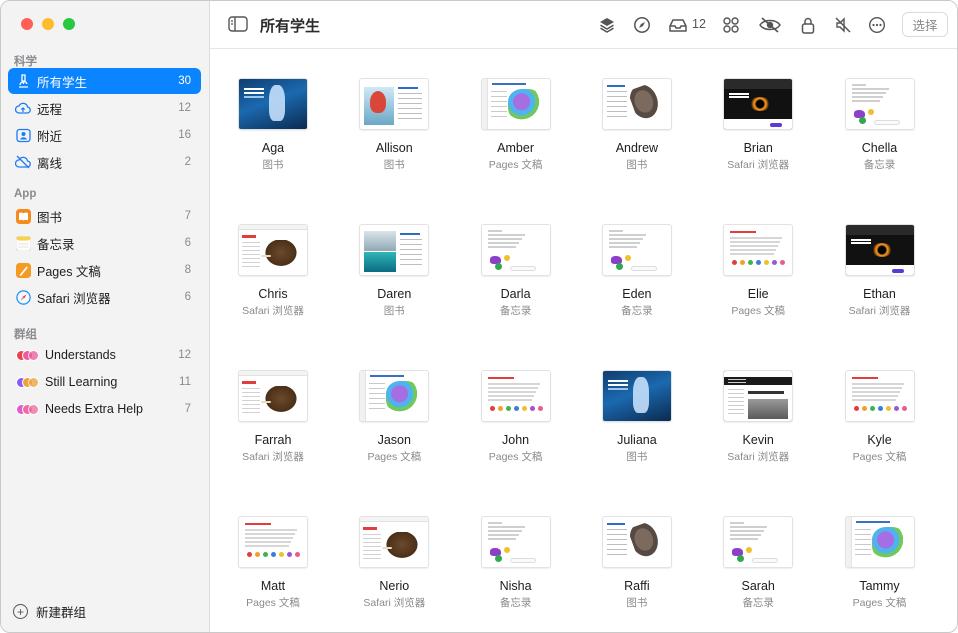 This screenshot has width=958, height=633. Describe the element at coordinates (49, 611) in the screenshot. I see `new-group-button: + 新建群组` at that location.